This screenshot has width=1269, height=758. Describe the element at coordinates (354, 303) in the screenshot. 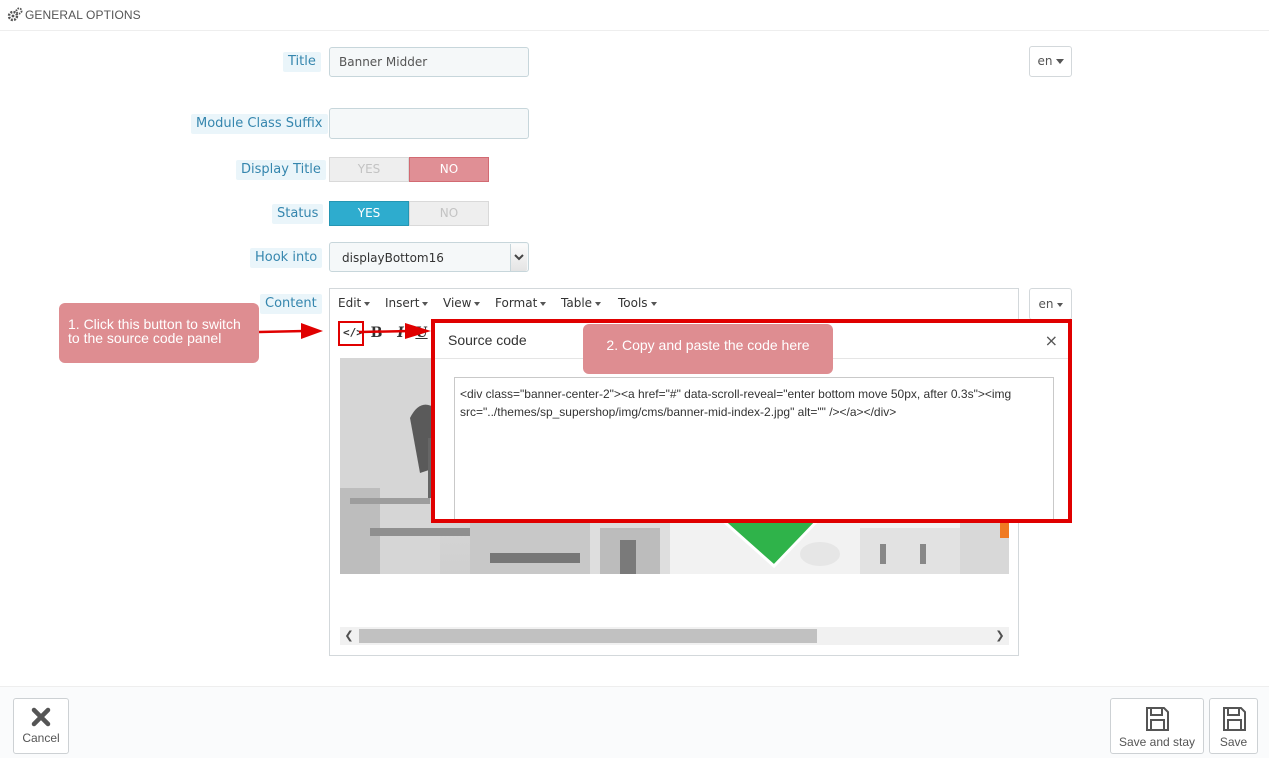

I see `menu-edit: Edit` at that location.